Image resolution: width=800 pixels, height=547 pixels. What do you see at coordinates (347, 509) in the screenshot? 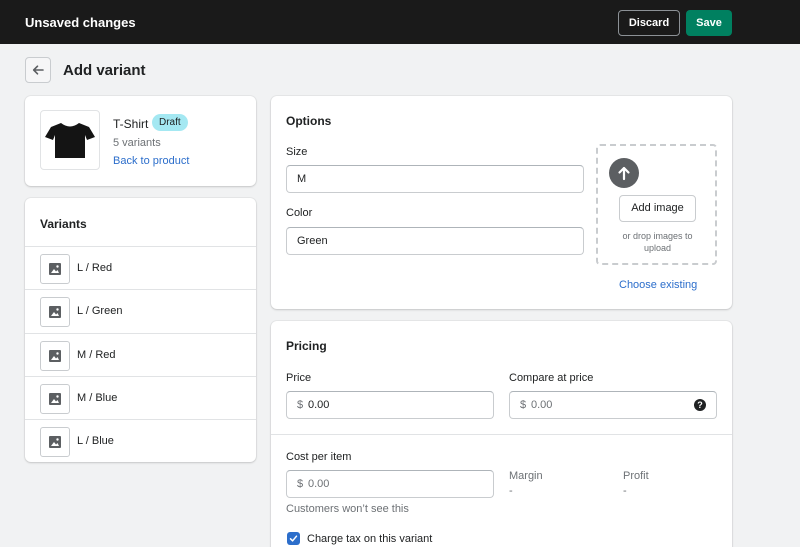
I see `cost-help-text: Customers won’t see this` at bounding box center [347, 509].